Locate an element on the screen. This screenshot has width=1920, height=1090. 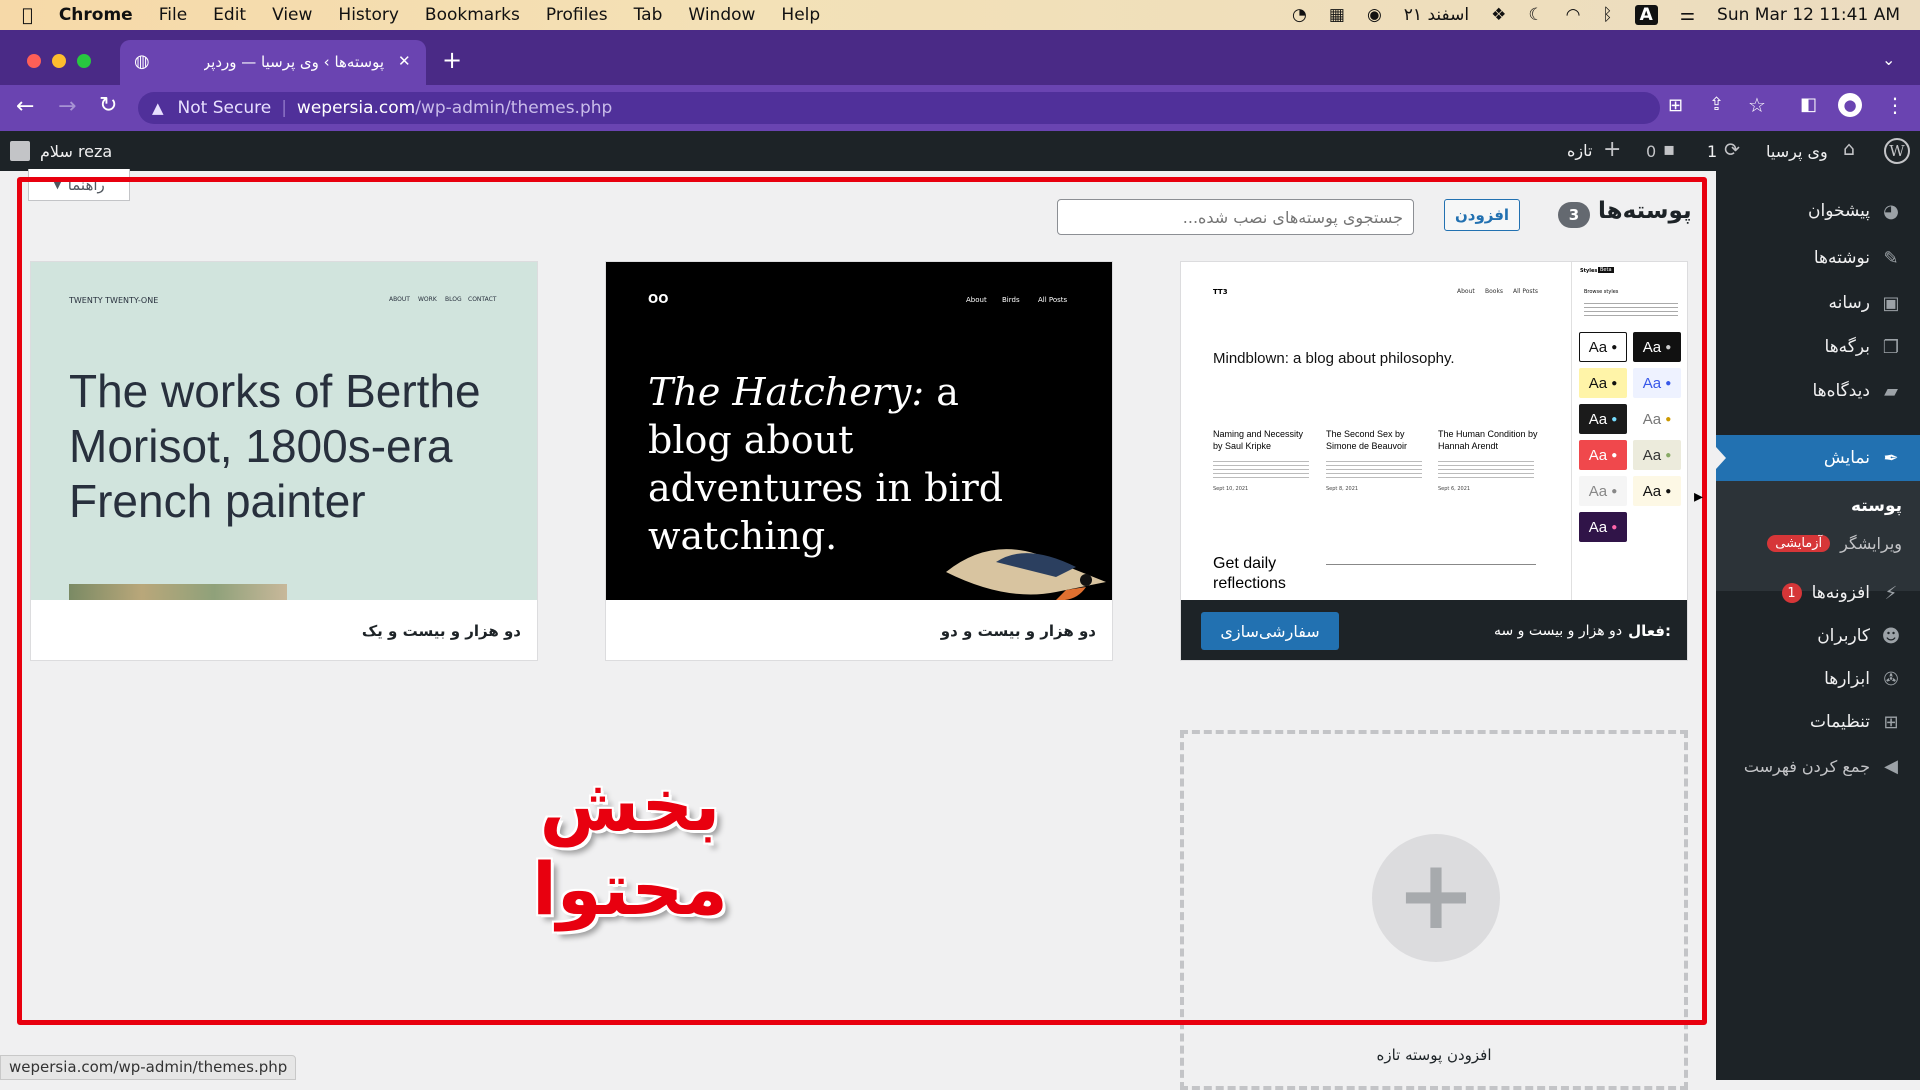
zoom-window-button is located at coordinates (84, 61).